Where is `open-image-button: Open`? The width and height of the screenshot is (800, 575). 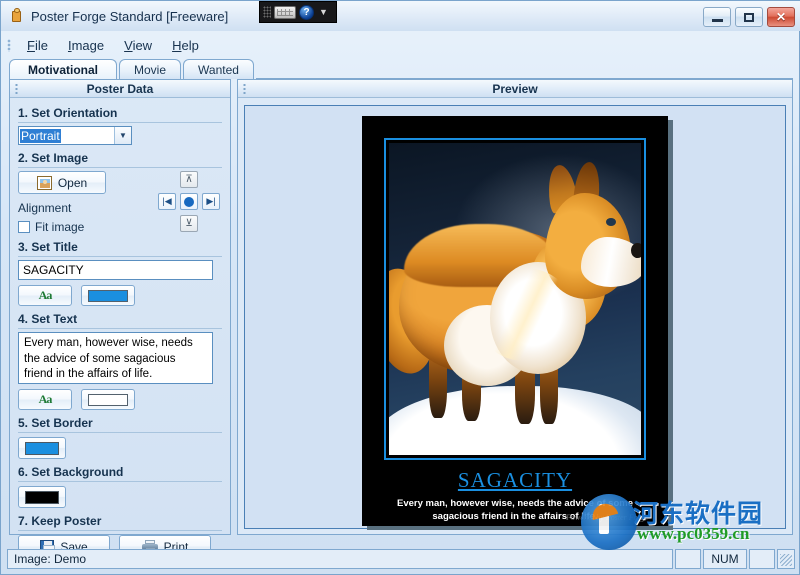
open-image-button: Open is located at coordinates (62, 182).